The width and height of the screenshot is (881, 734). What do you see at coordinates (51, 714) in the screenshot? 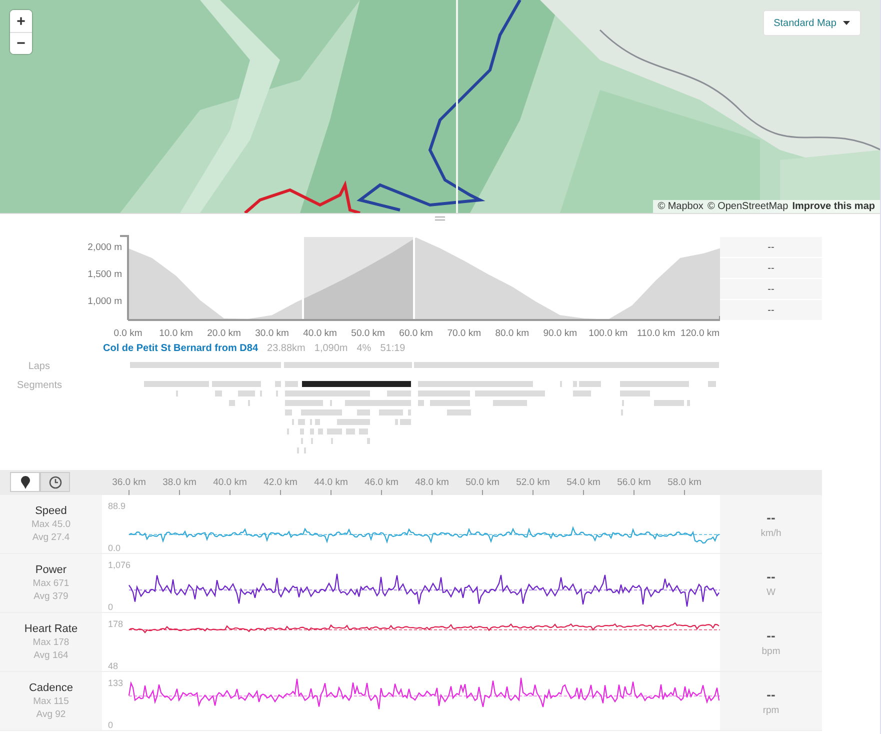
I see `stream-avg: Avg 92` at bounding box center [51, 714].